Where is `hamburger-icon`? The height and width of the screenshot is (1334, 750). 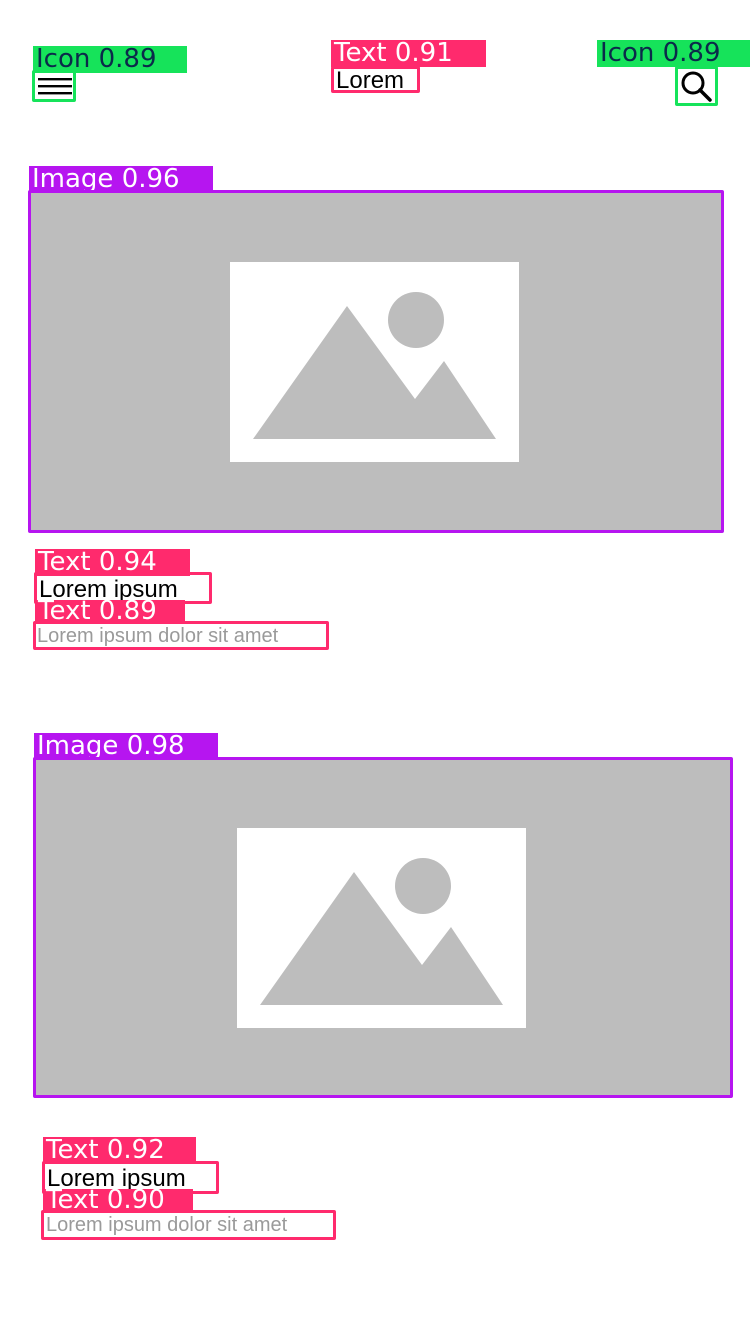 hamburger-icon is located at coordinates (55, 86).